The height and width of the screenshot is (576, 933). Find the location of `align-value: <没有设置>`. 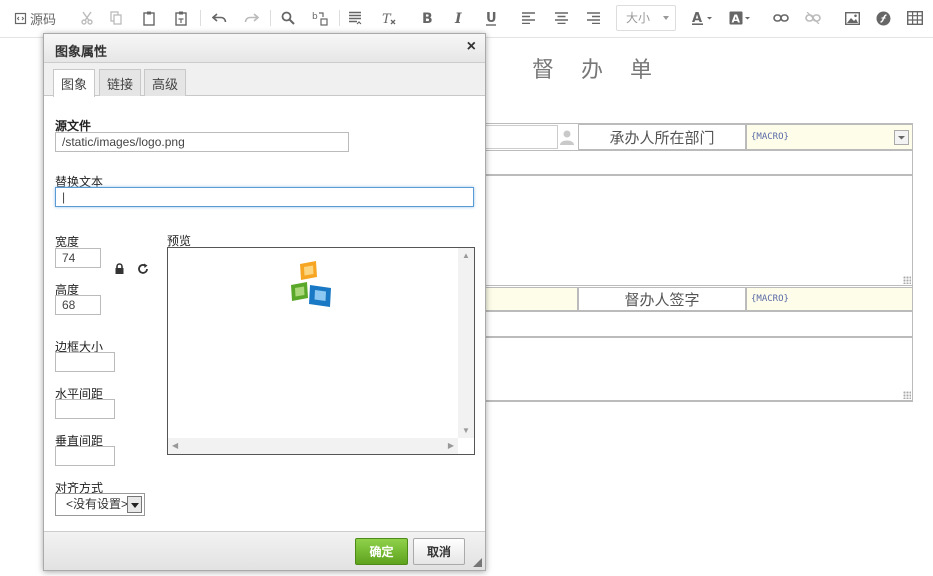

align-value: <没有设置> is located at coordinates (97, 504).